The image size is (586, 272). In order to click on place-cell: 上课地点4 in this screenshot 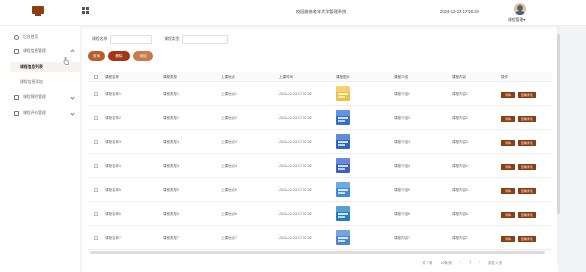, I will do `click(229, 166)`.